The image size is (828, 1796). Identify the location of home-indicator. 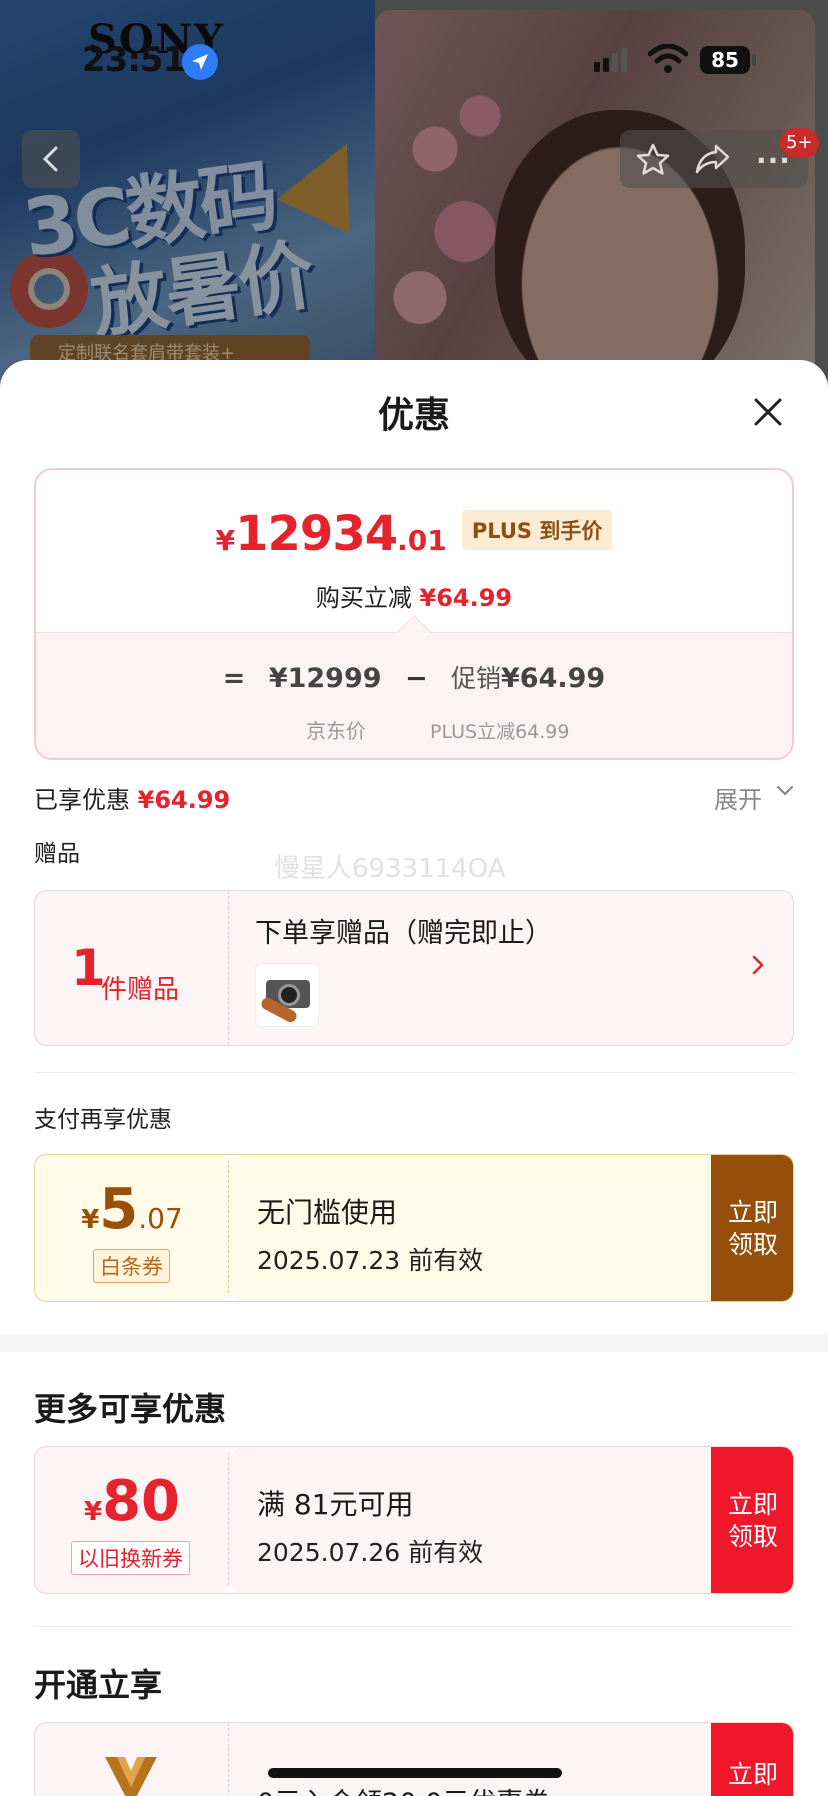
(415, 1773).